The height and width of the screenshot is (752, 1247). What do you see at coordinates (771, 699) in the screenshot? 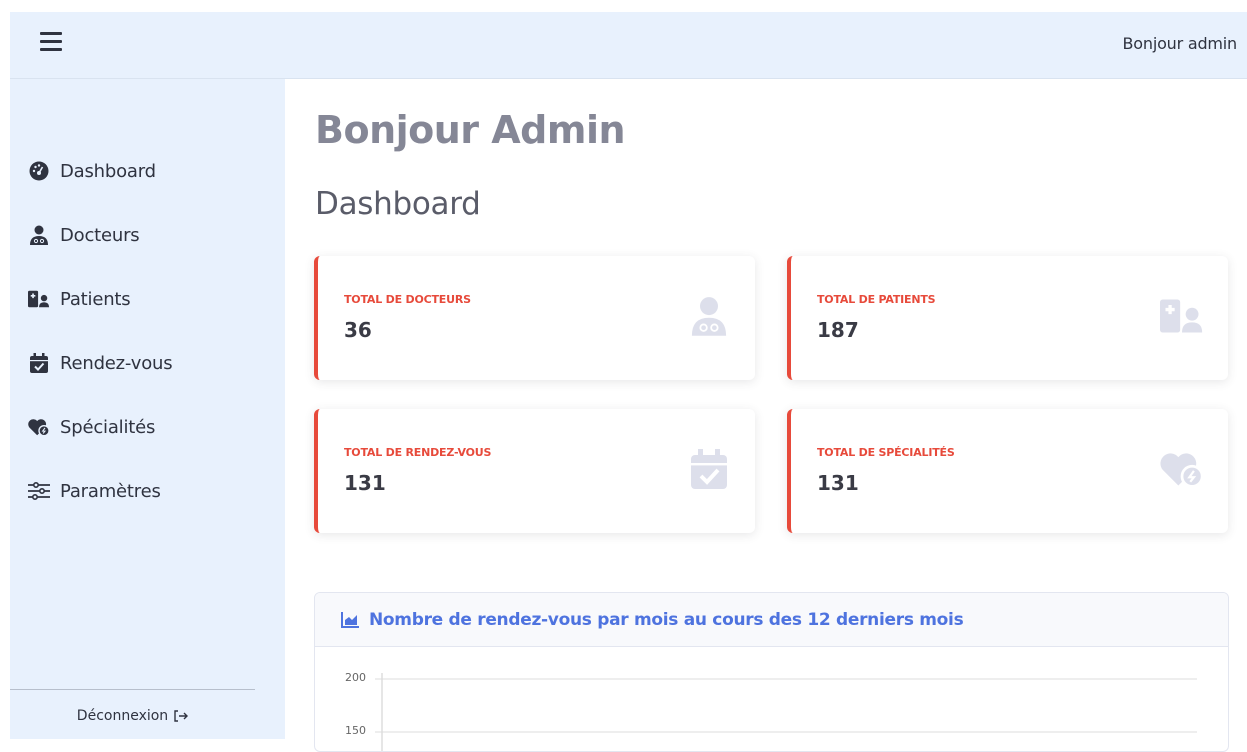
I see `chart-plot-area: 200 150` at bounding box center [771, 699].